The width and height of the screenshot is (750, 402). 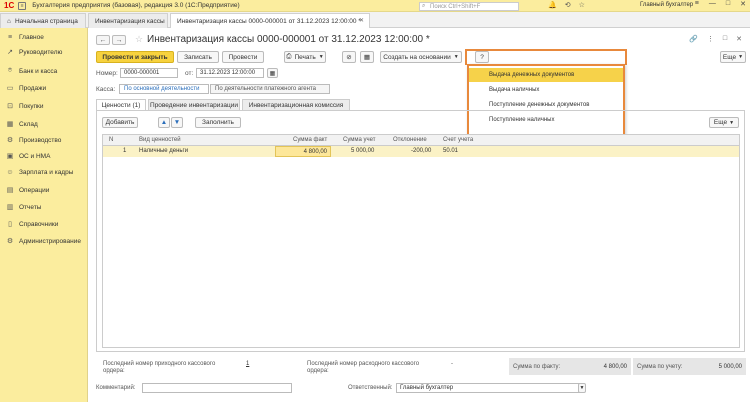 I want to click on sidebar-item-label: Покупки, so click(x=31, y=106).